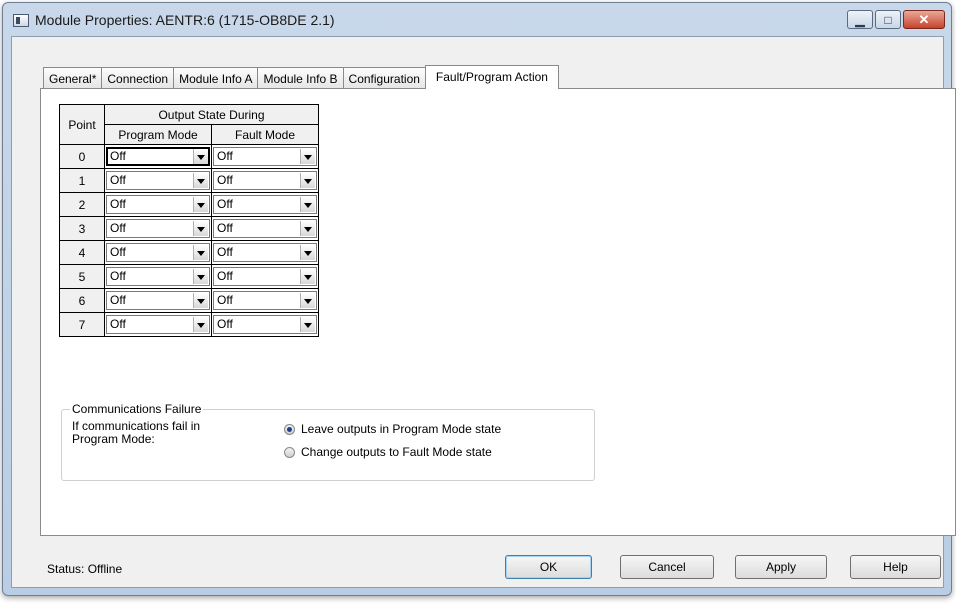 Image resolution: width=956 pixels, height=607 pixels. What do you see at coordinates (82, 276) in the screenshot?
I see `point-number: 5` at bounding box center [82, 276].